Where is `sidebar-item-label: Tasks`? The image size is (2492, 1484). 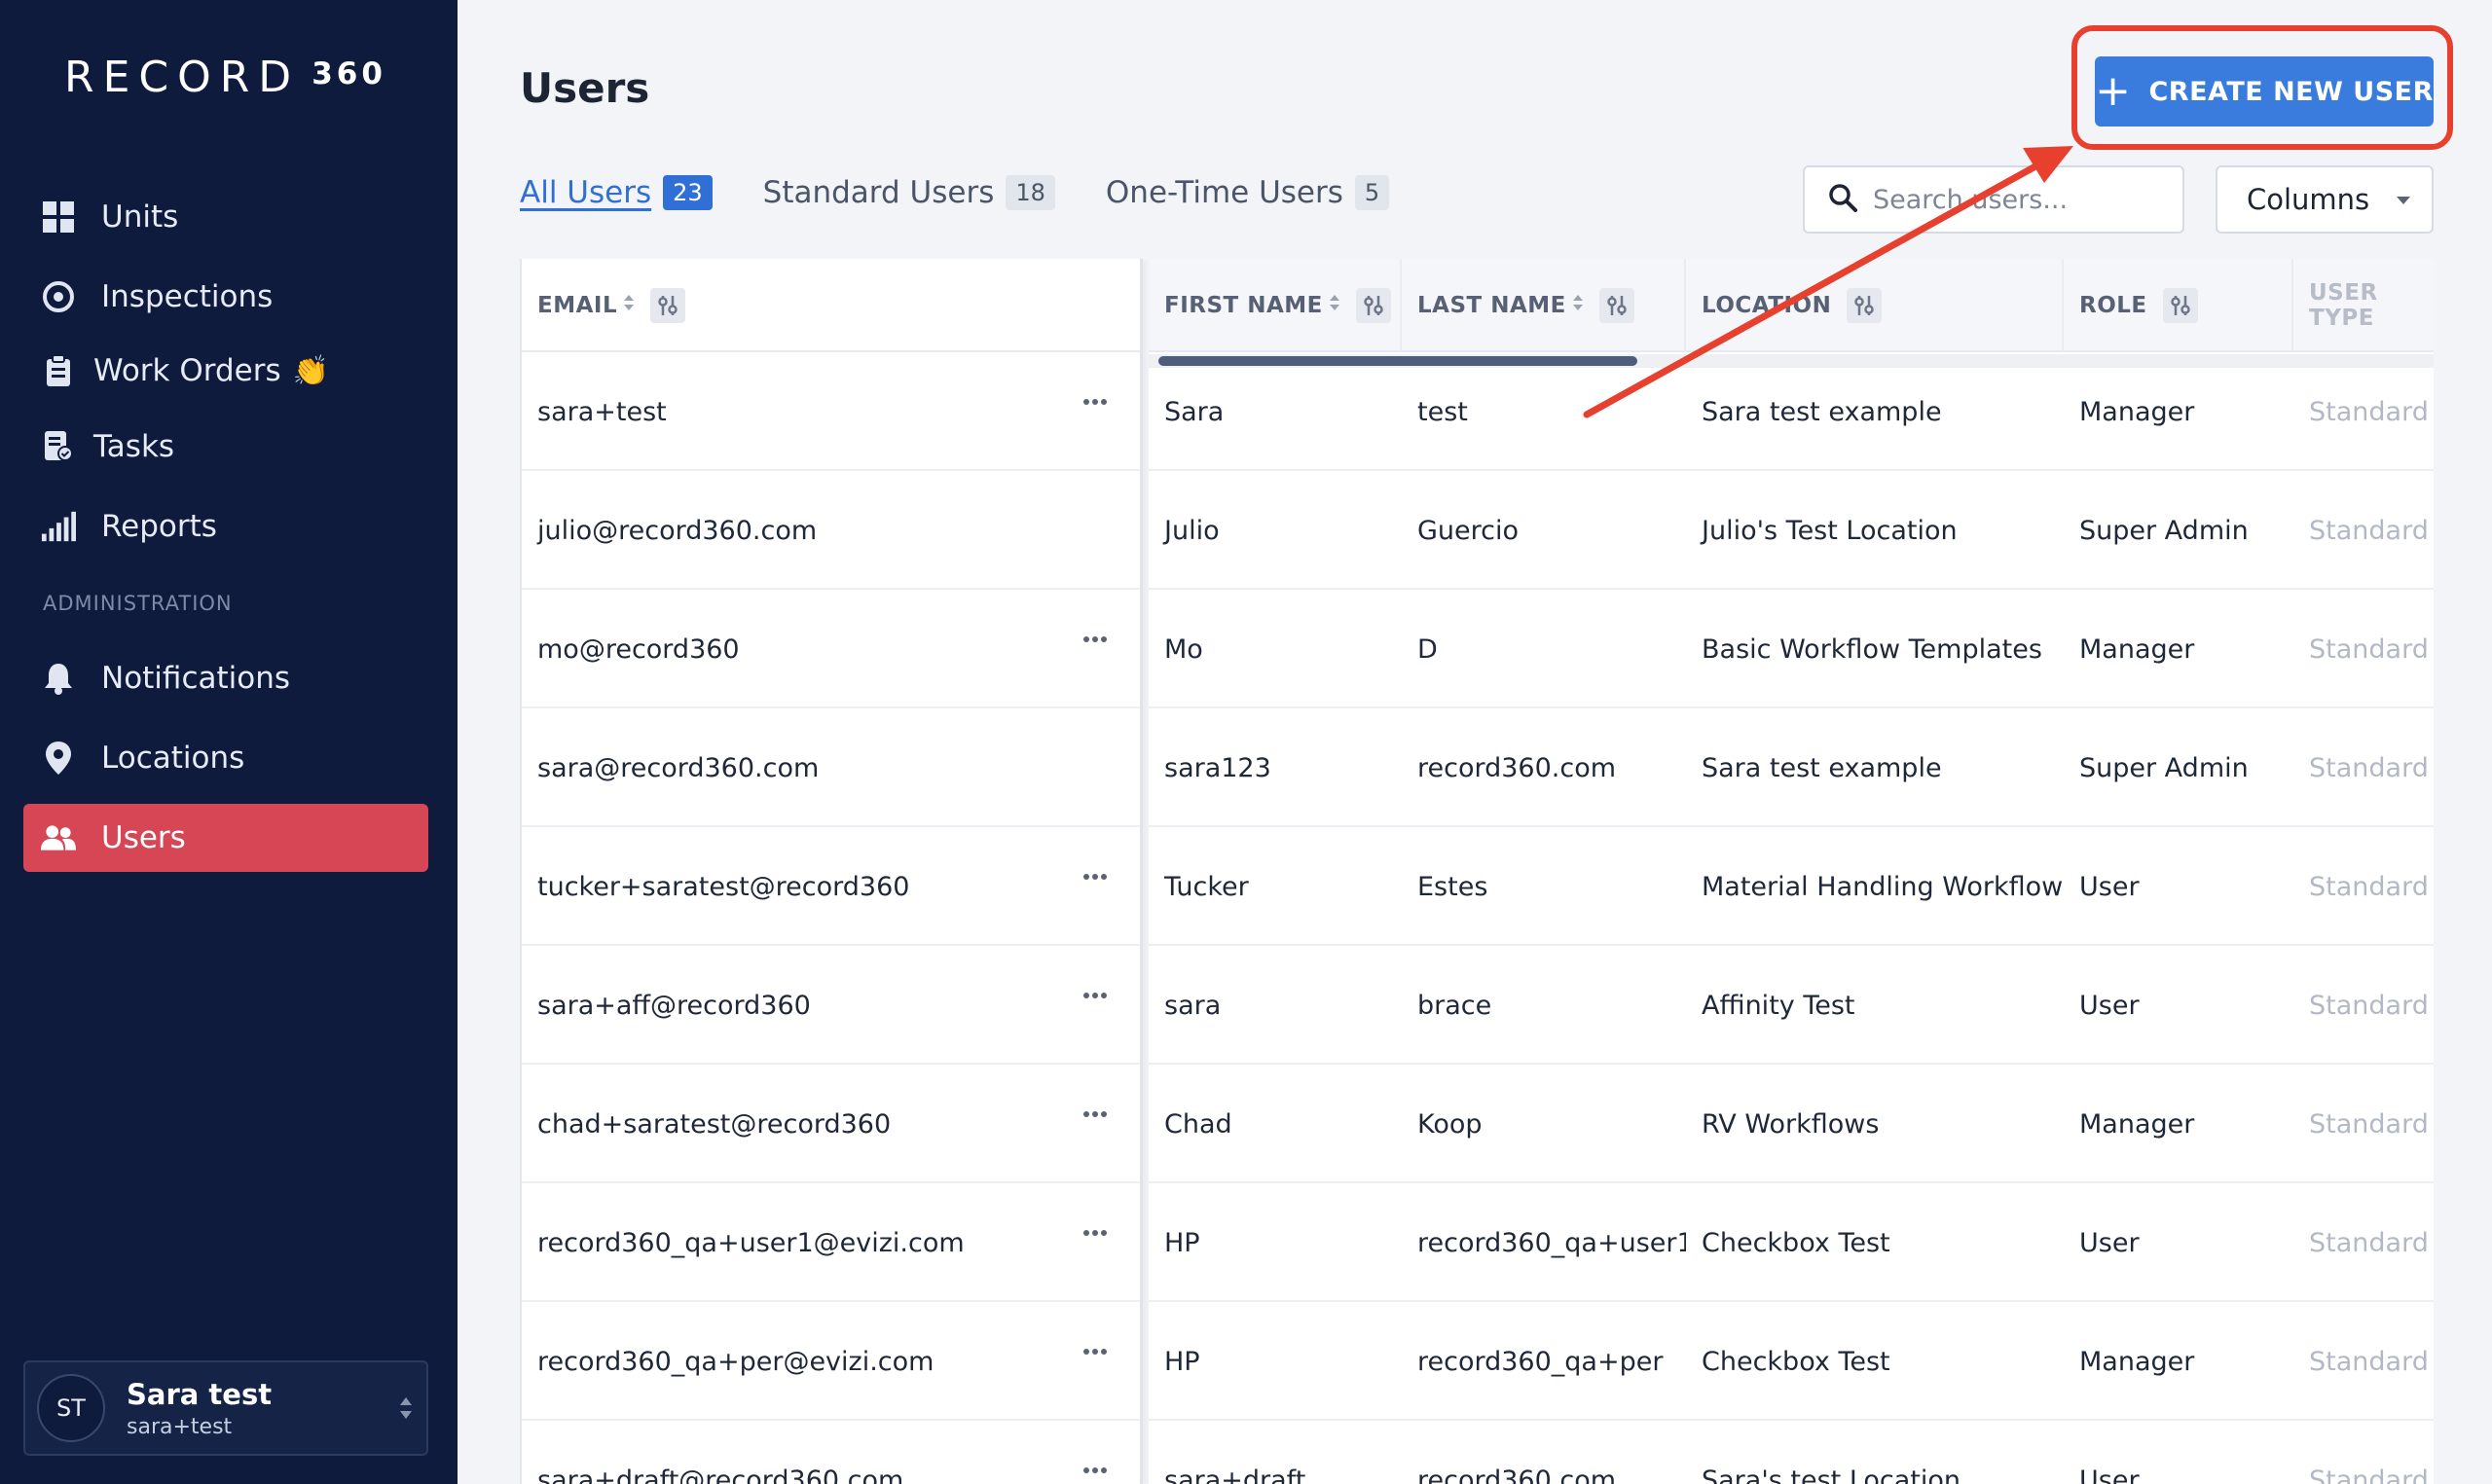
sidebar-item-label: Tasks is located at coordinates (134, 446).